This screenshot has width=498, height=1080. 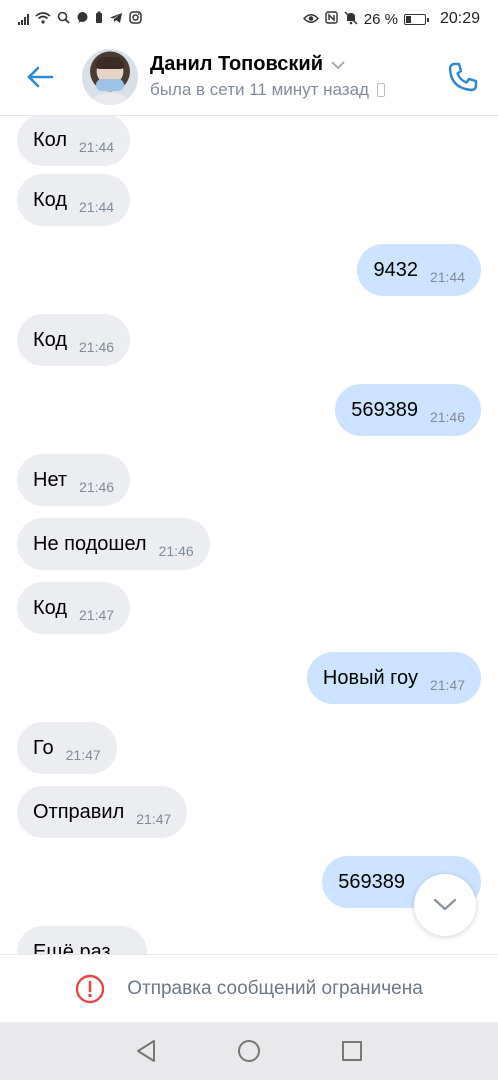 What do you see at coordinates (380, 90) in the screenshot?
I see `mobile-device-icon` at bounding box center [380, 90].